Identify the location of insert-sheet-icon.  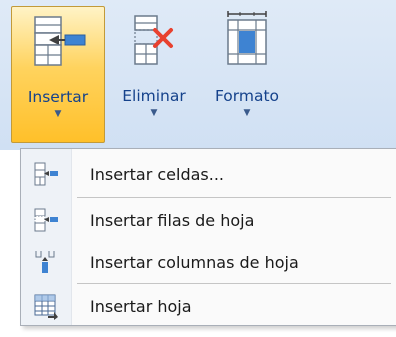
(46, 307).